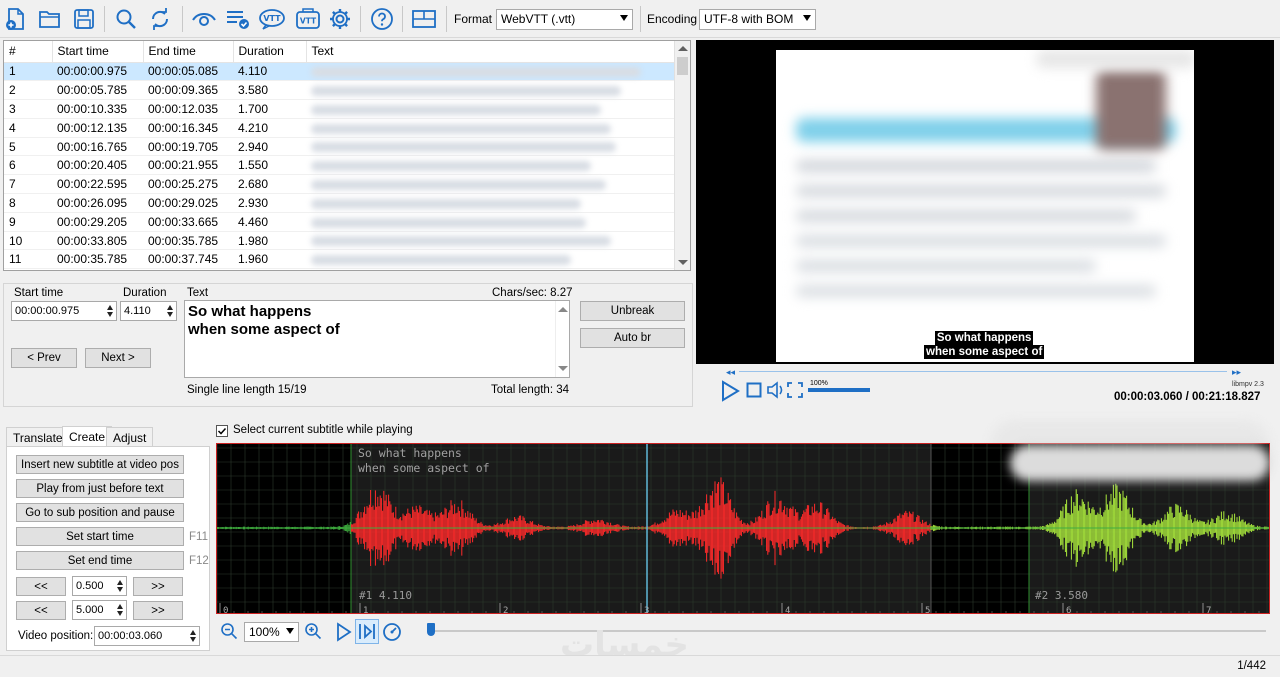 The width and height of the screenshot is (1280, 677). Describe the element at coordinates (730, 372) in the screenshot. I see `seek-start-icon: ◂◂` at that location.